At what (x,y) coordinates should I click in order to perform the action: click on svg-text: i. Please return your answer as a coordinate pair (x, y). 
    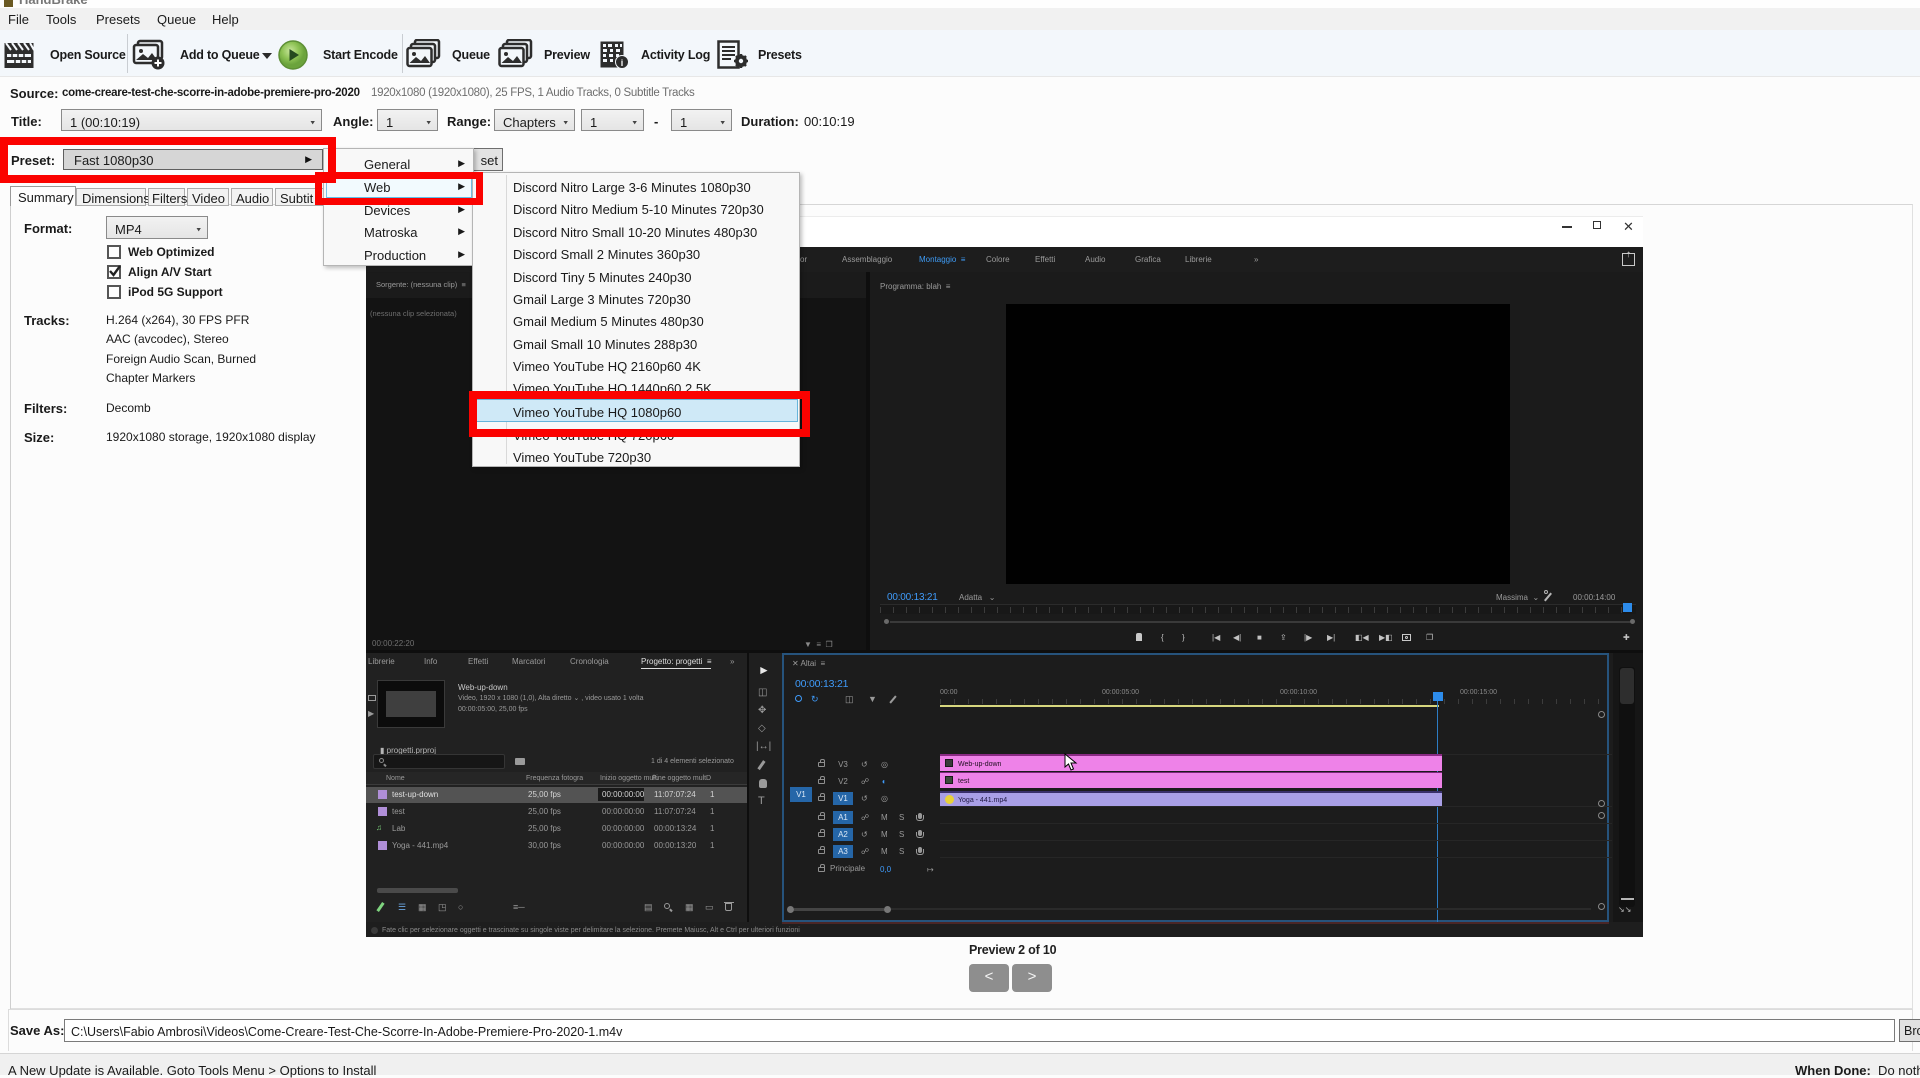
    Looking at the image, I should click on (622, 63).